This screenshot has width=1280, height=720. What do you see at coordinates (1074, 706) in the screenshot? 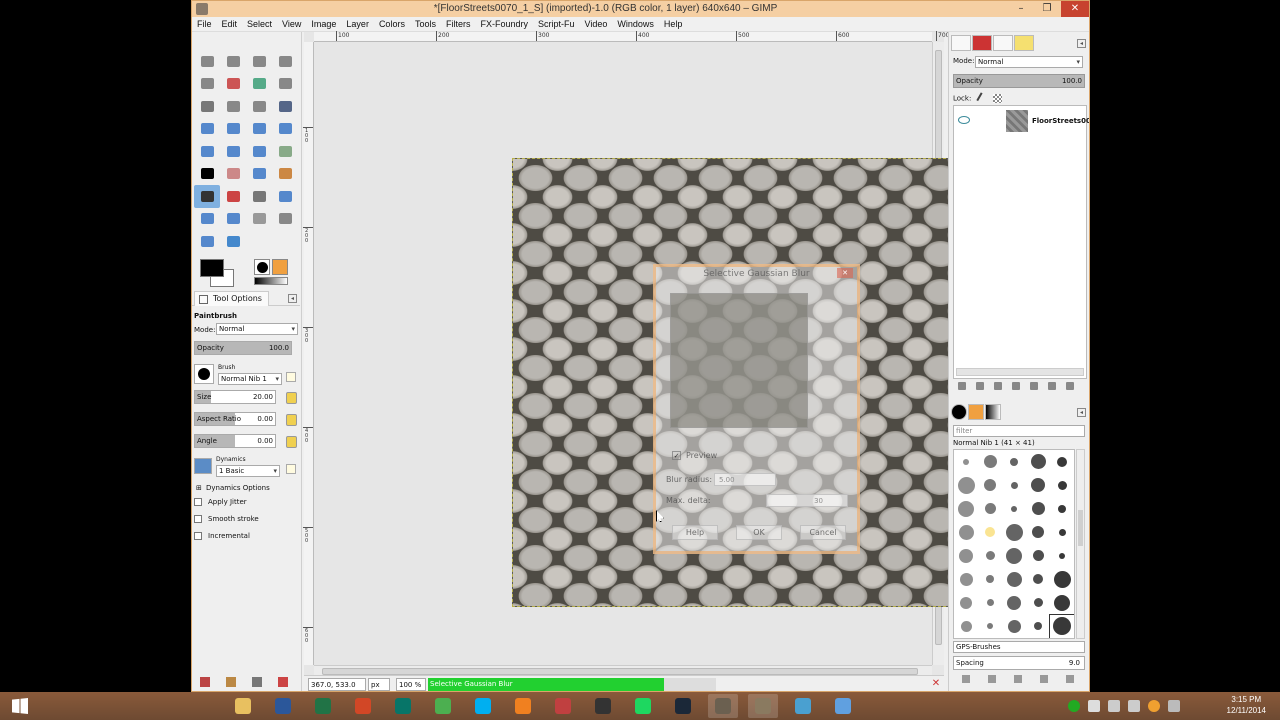
I see `tray-app-icon` at bounding box center [1074, 706].